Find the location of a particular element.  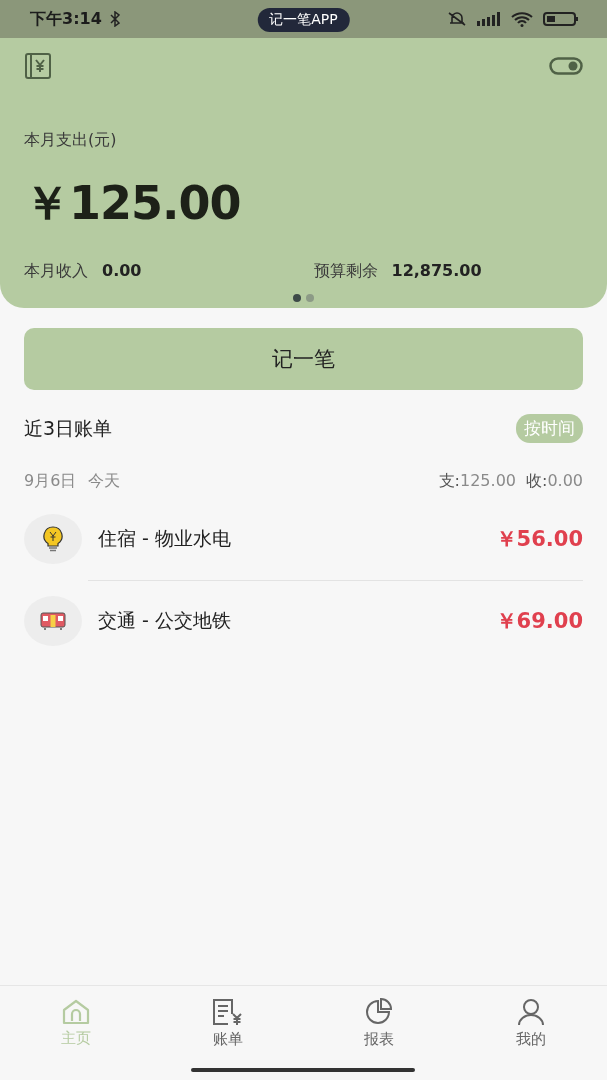

signal-icon is located at coordinates (489, 19).